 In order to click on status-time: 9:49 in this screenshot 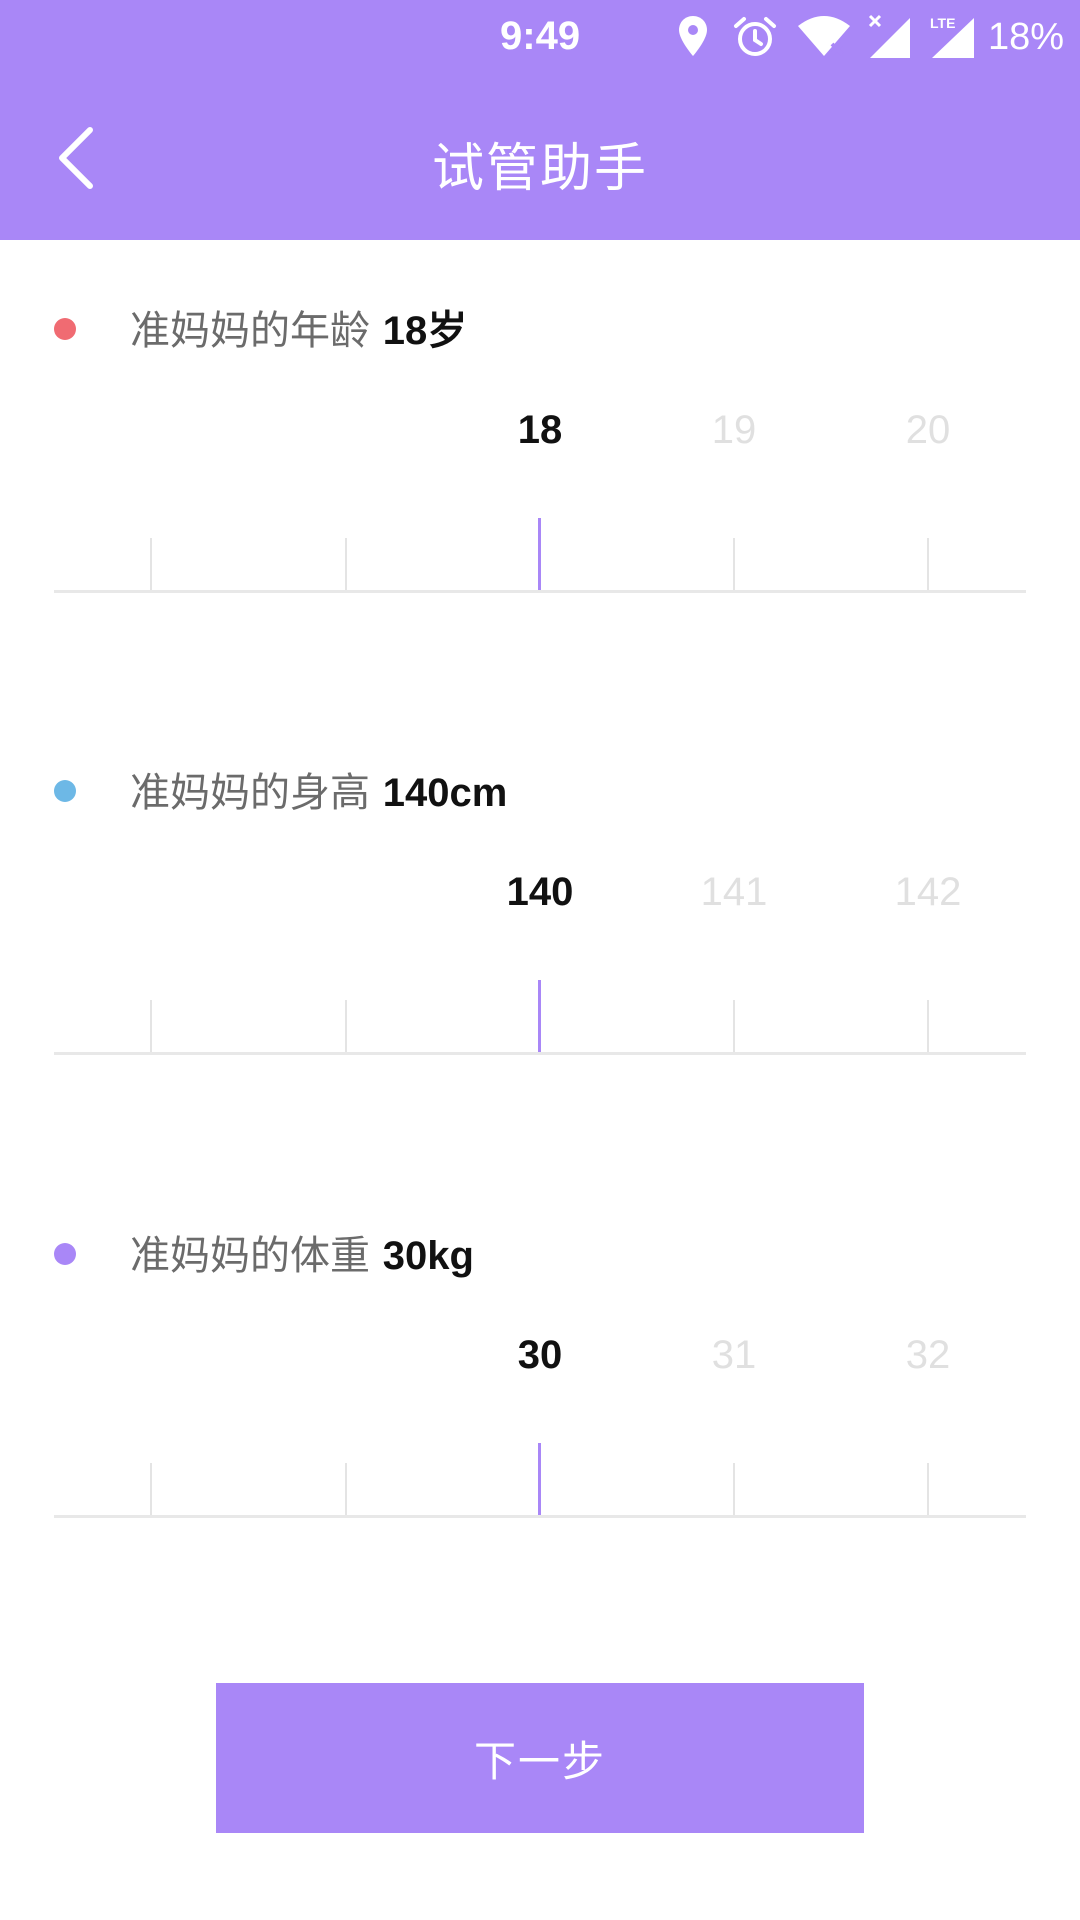, I will do `click(540, 36)`.